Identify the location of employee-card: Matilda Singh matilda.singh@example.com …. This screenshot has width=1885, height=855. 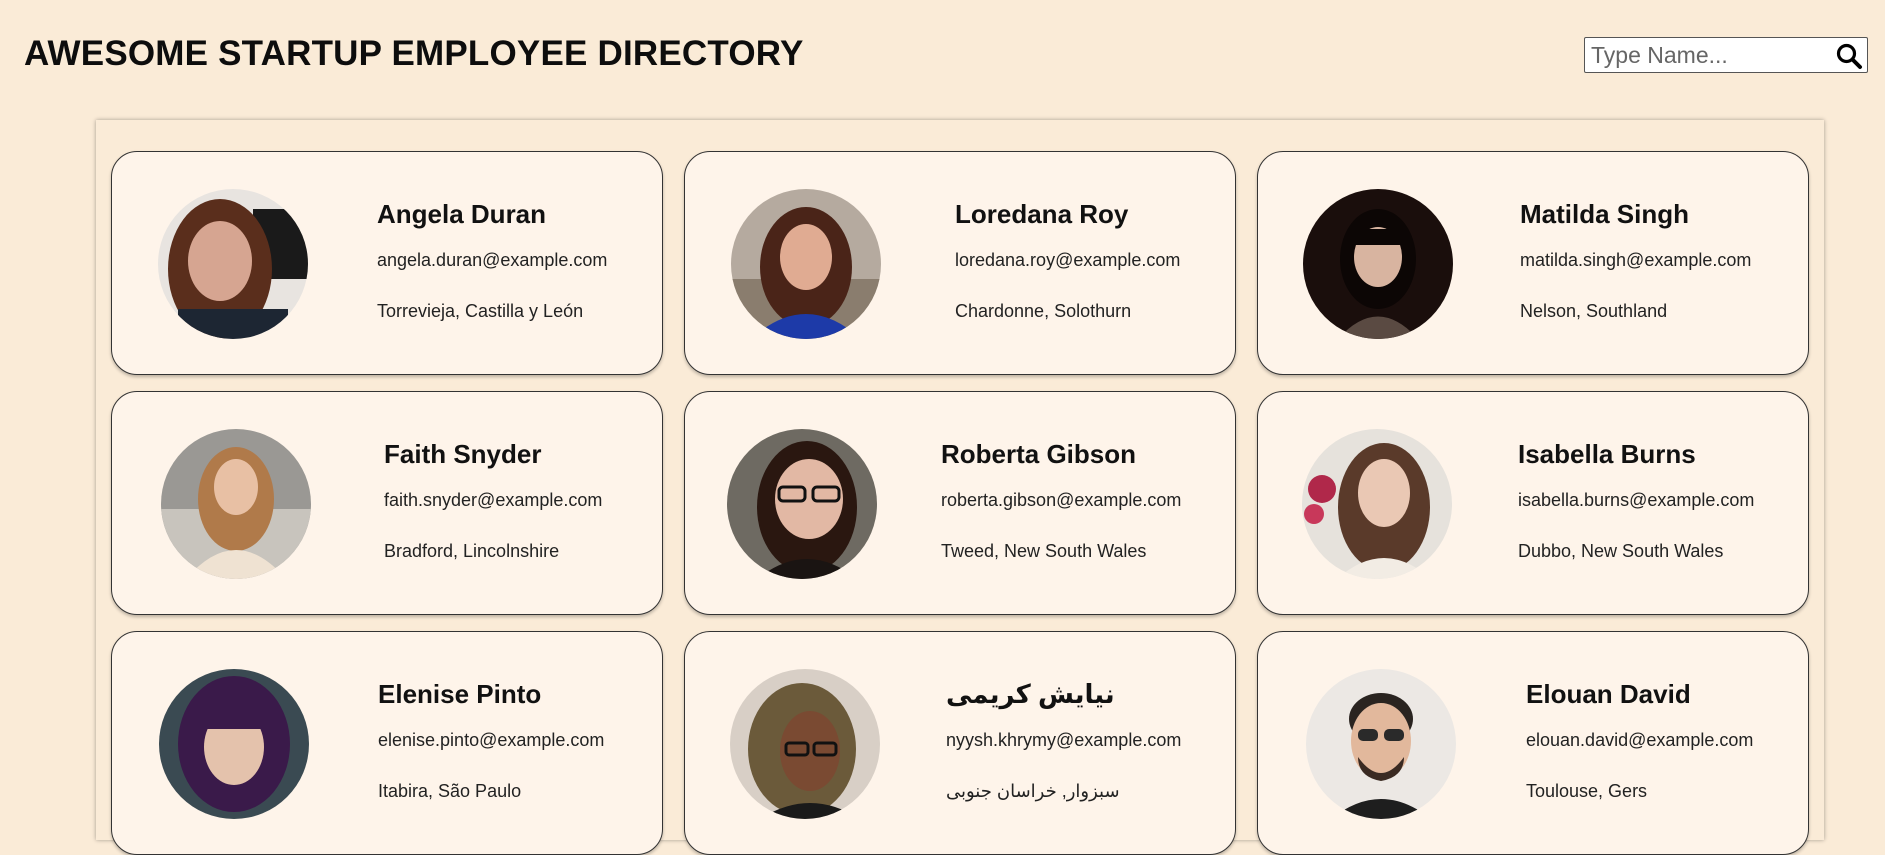
(1533, 263).